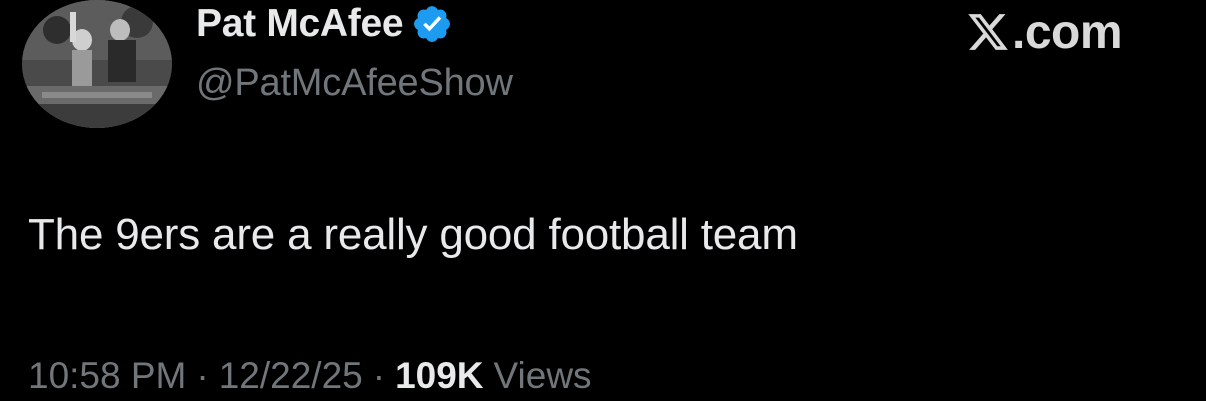 The height and width of the screenshot is (401, 1206). What do you see at coordinates (300, 24) in the screenshot?
I see `display-name: Pat McAfee` at bounding box center [300, 24].